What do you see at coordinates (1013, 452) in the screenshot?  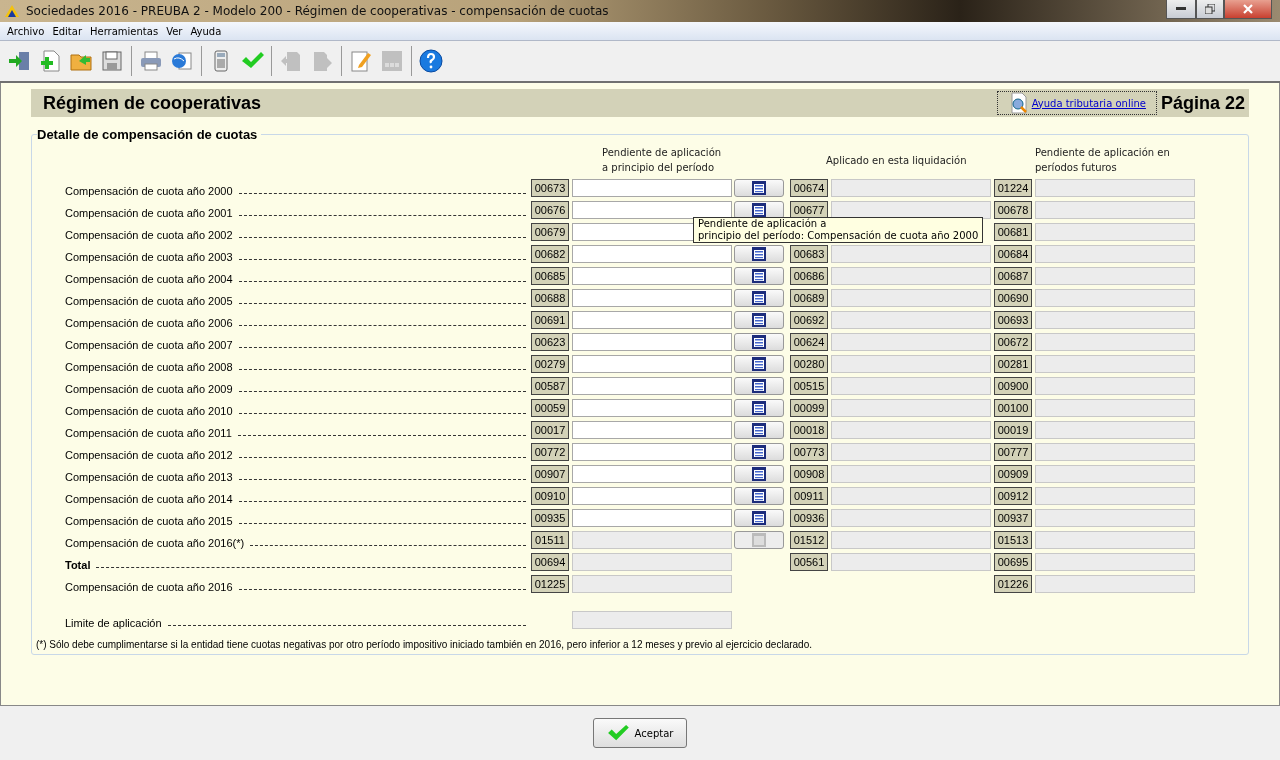 I see `field-code: 00777` at bounding box center [1013, 452].